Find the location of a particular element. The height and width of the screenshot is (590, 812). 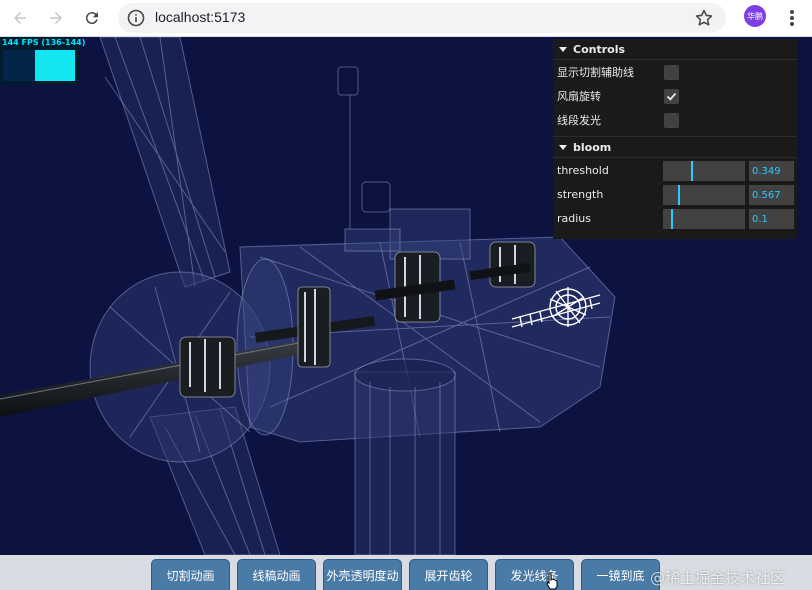

controls-title: Controls is located at coordinates (675, 49).